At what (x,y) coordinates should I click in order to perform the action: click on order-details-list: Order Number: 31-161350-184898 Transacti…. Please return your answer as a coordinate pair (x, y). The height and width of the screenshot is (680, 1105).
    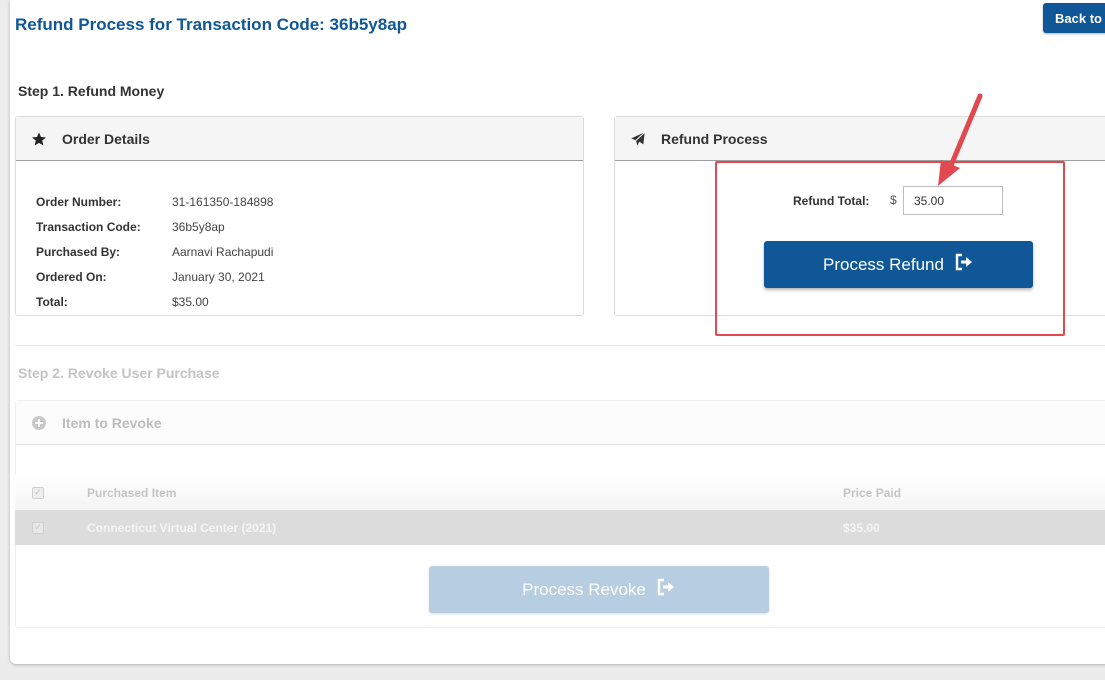
    Looking at the image, I should click on (154, 251).